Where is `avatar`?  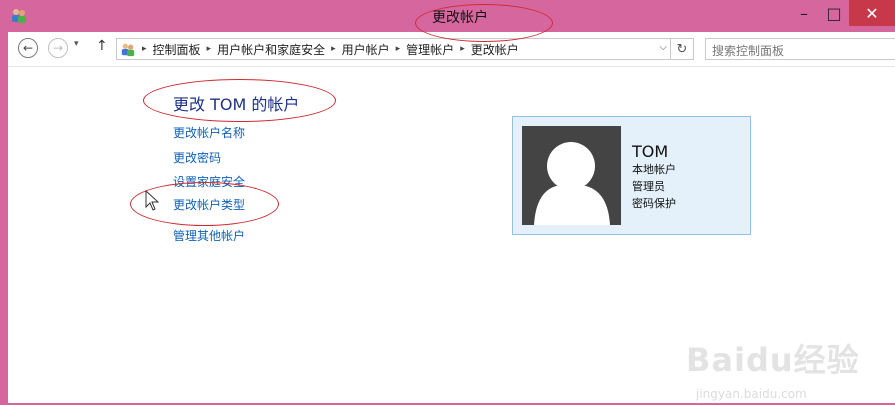 avatar is located at coordinates (571, 175).